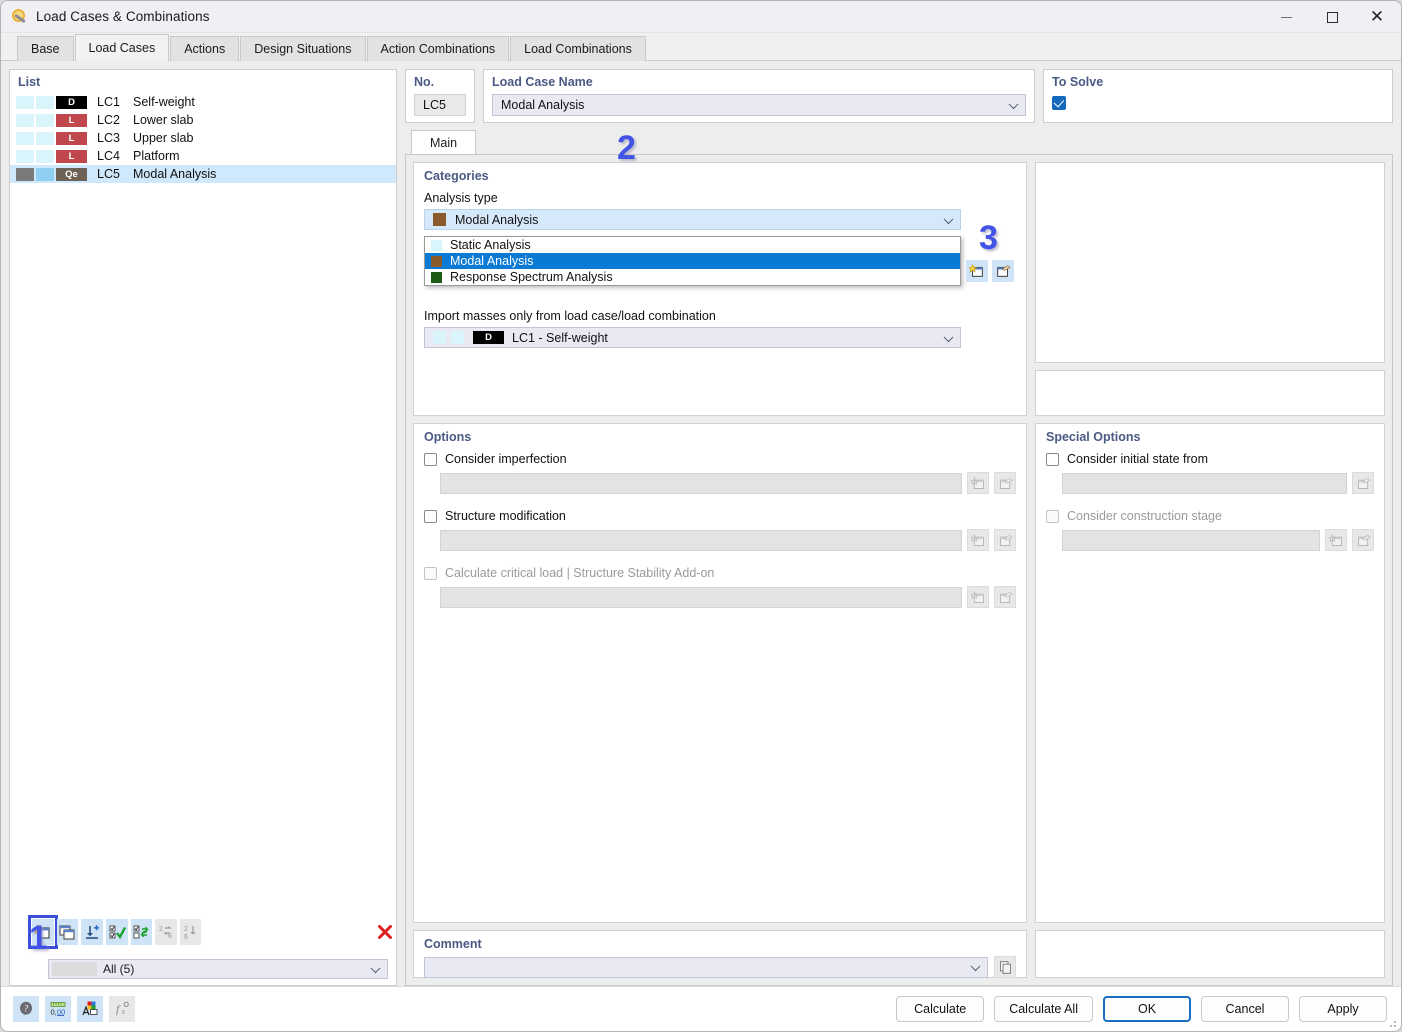  Describe the element at coordinates (163, 120) in the screenshot. I see `row-name: Lower slab` at that location.